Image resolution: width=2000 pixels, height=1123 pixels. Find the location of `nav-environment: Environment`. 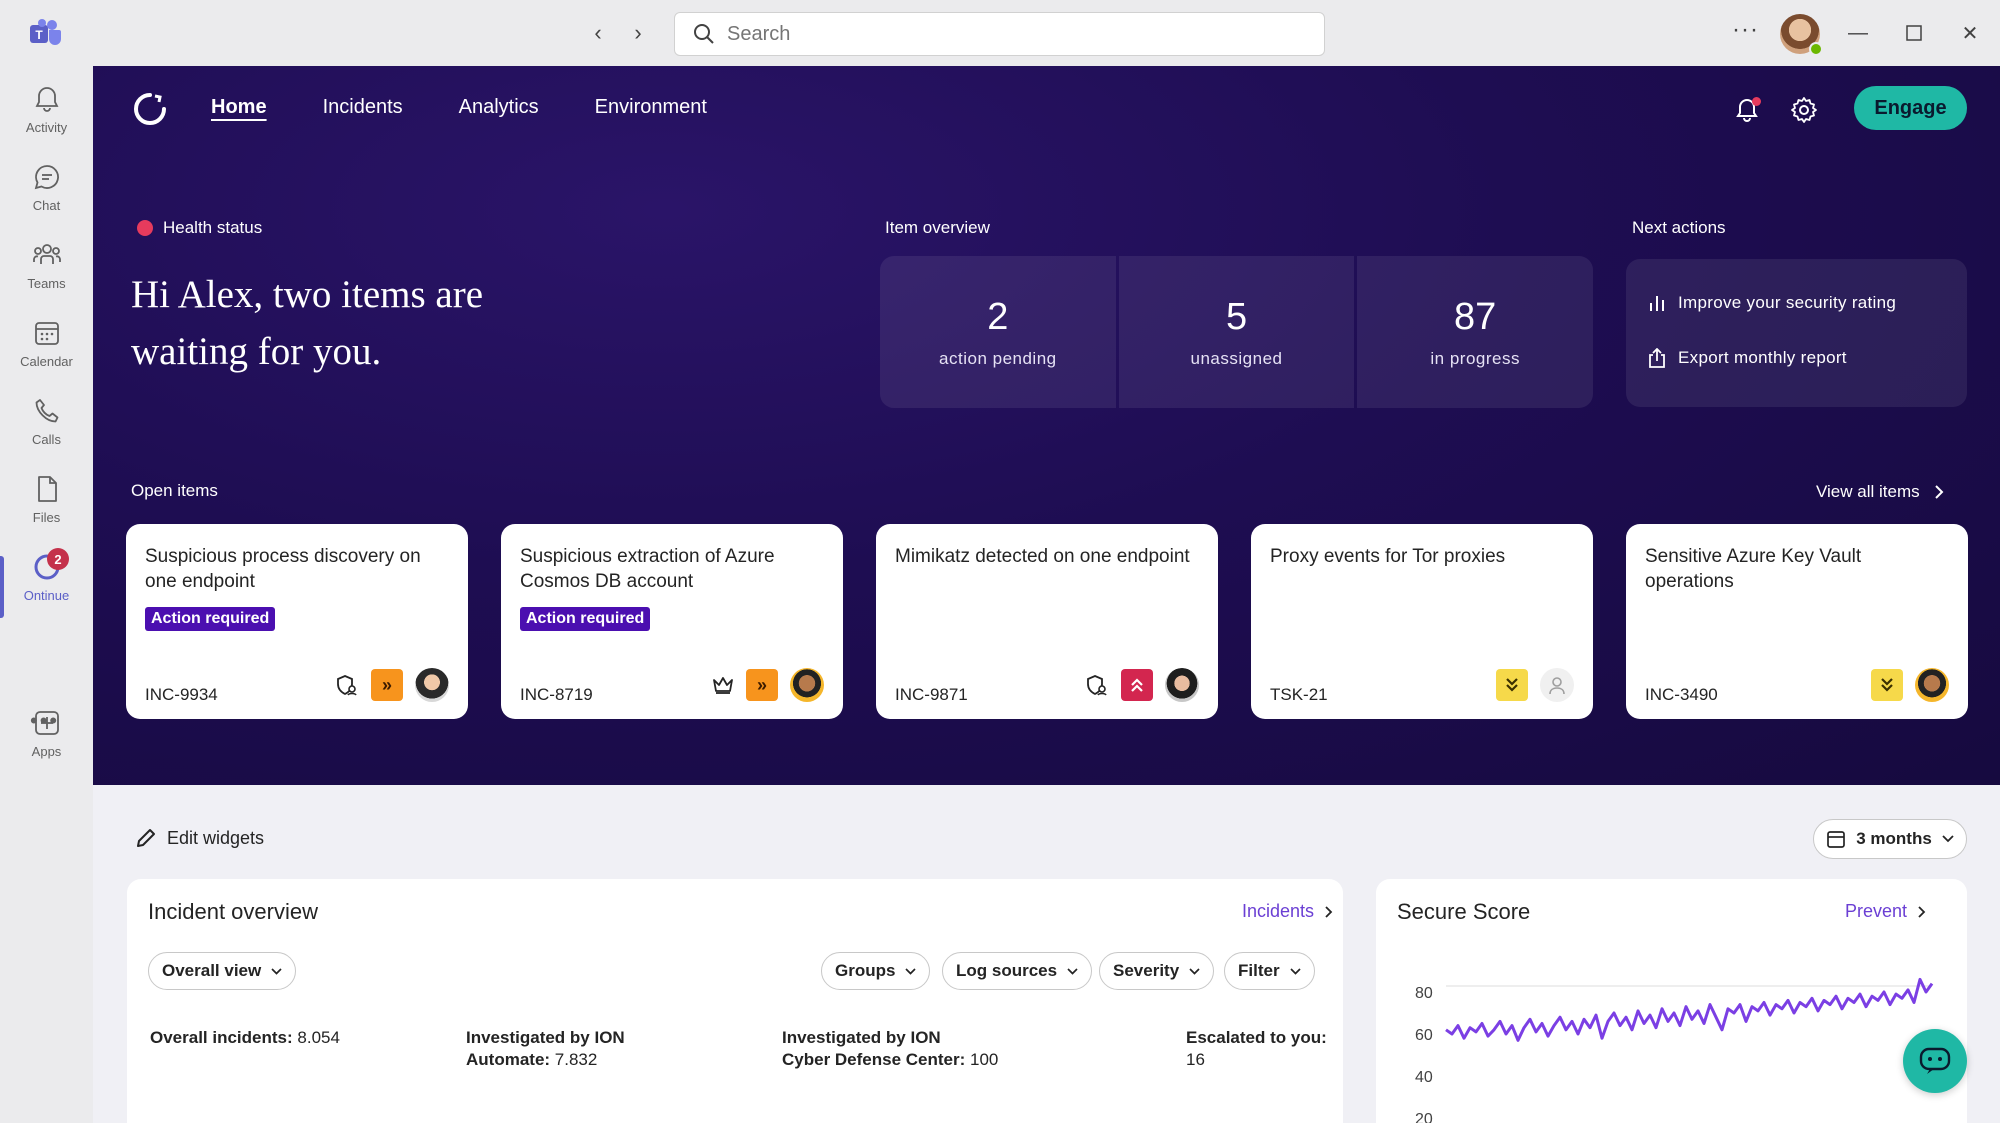

nav-environment: Environment is located at coordinates (651, 107).